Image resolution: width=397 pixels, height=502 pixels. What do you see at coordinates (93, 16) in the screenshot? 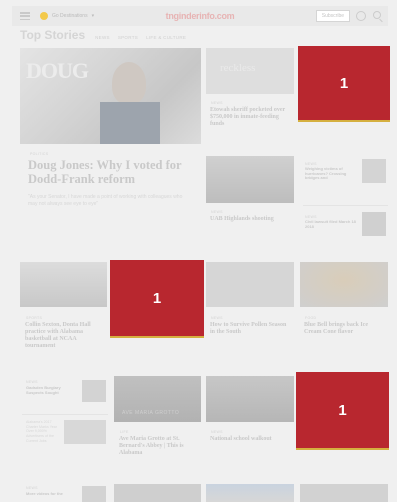
I see `chevron-down-icon: ▾` at bounding box center [93, 16].